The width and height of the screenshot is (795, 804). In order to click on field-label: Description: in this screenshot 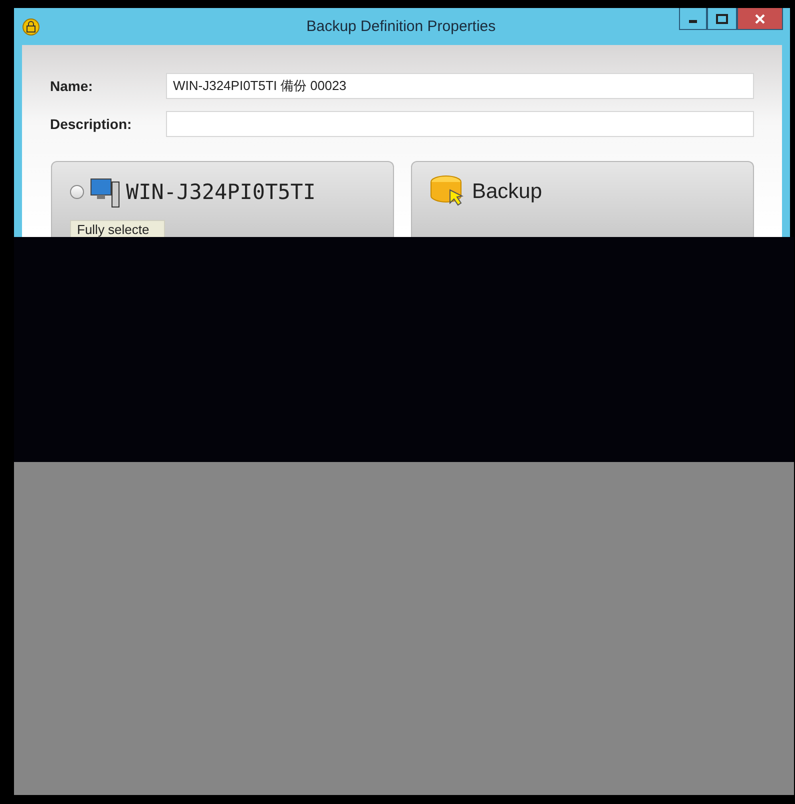, I will do `click(91, 124)`.